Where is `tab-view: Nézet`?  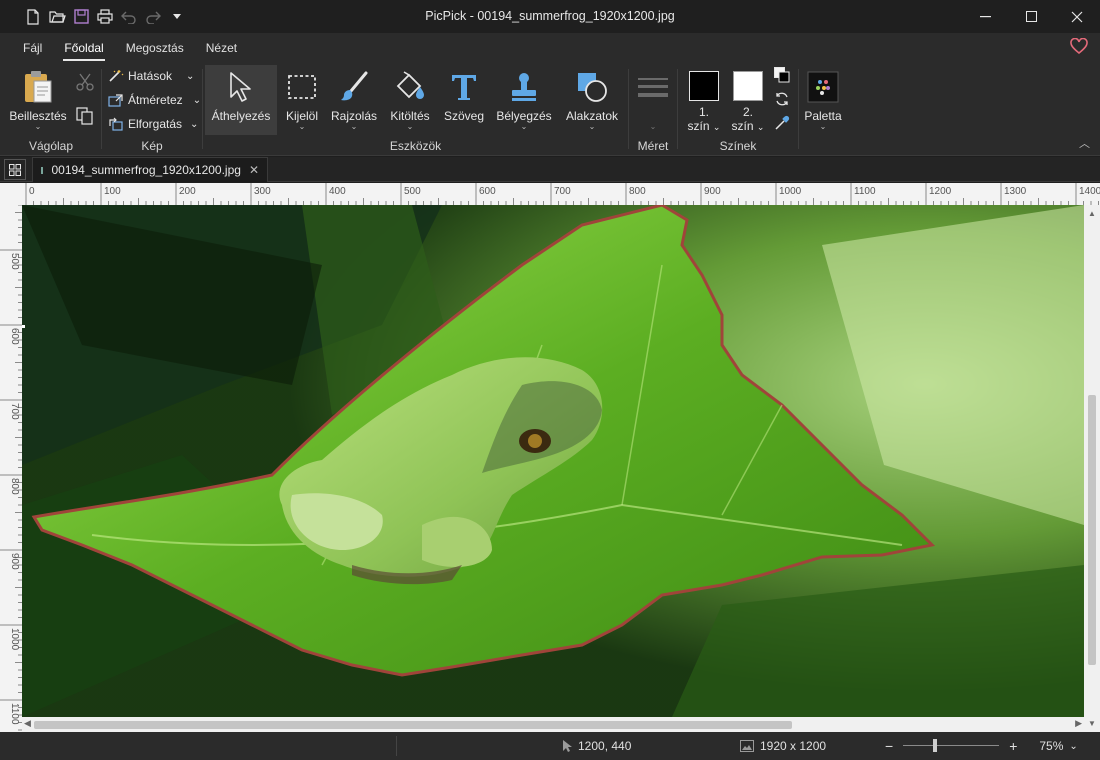
tab-view: Nézet is located at coordinates (221, 48).